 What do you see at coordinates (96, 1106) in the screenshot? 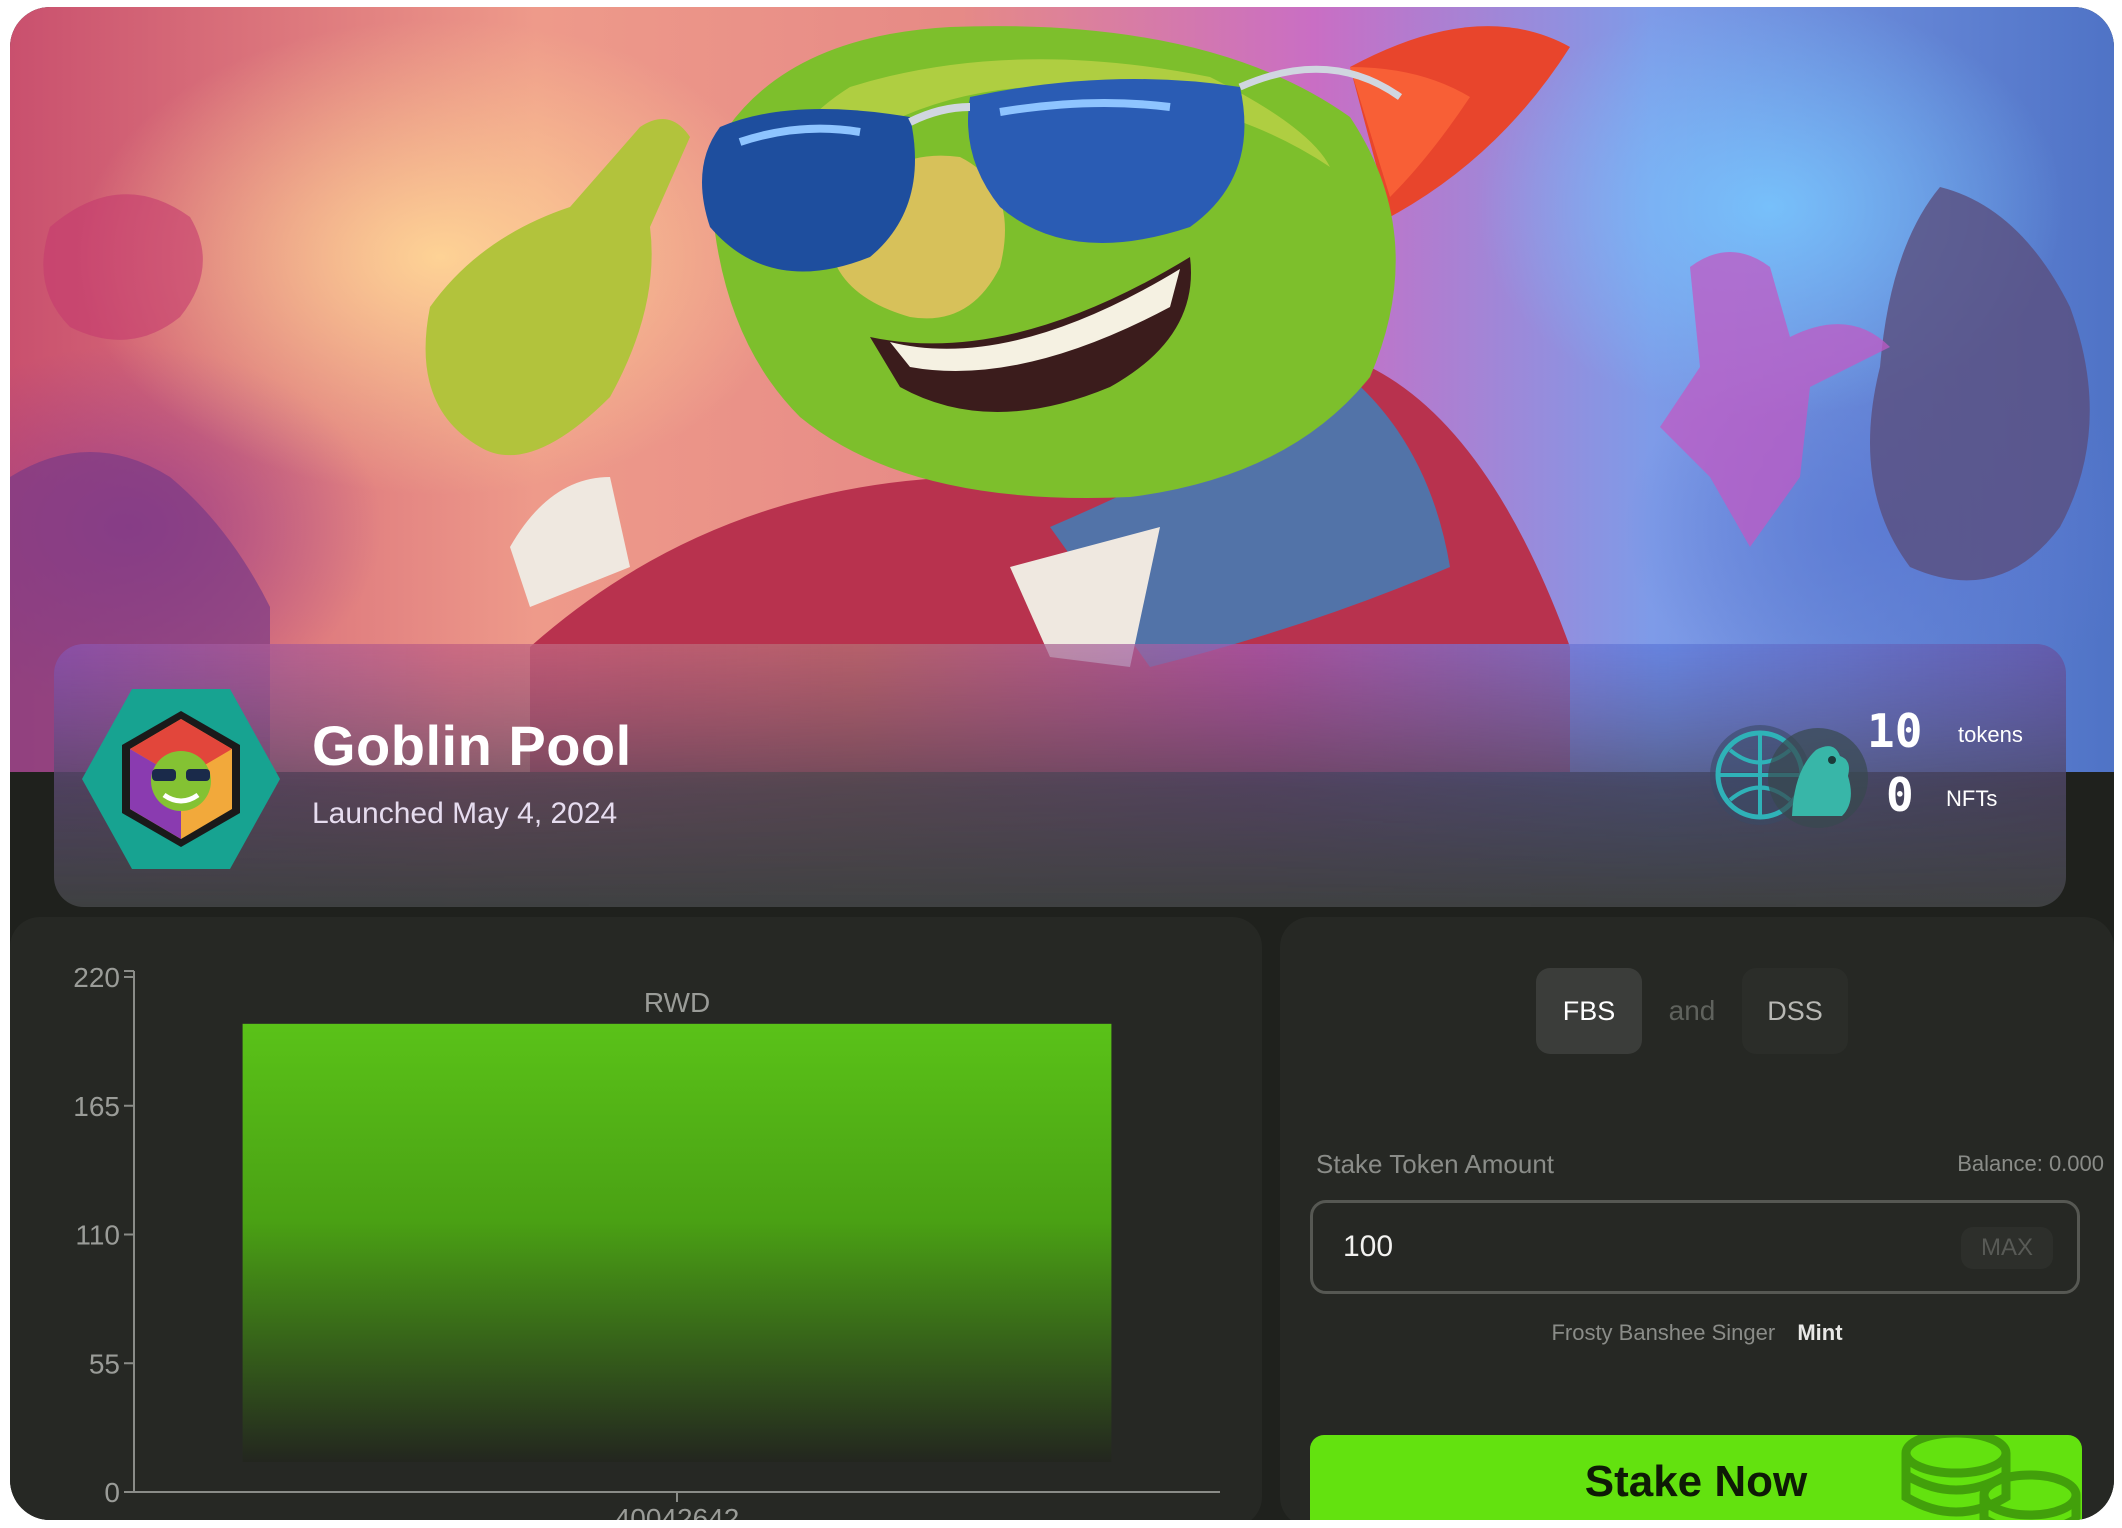
I see `y-tick-label: 165` at bounding box center [96, 1106].